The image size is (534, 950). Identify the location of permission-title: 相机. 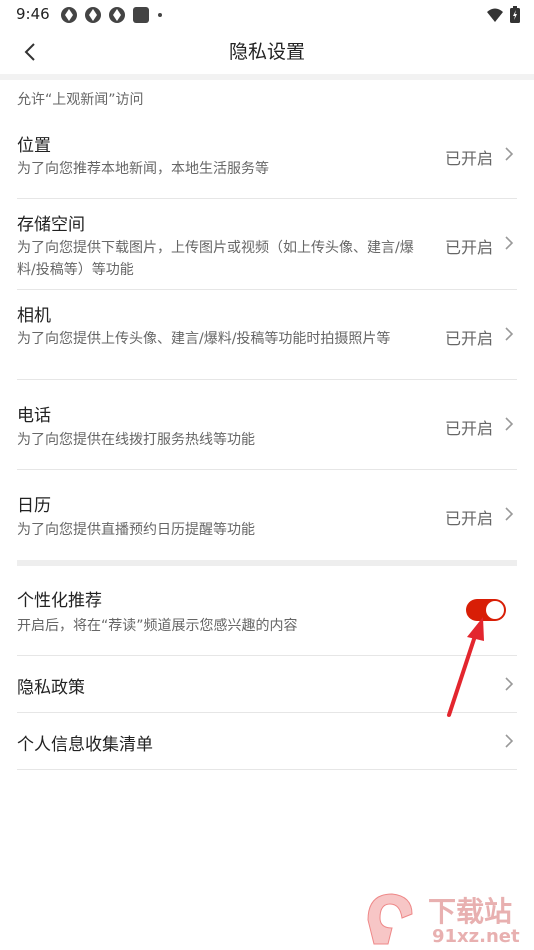
(34, 316).